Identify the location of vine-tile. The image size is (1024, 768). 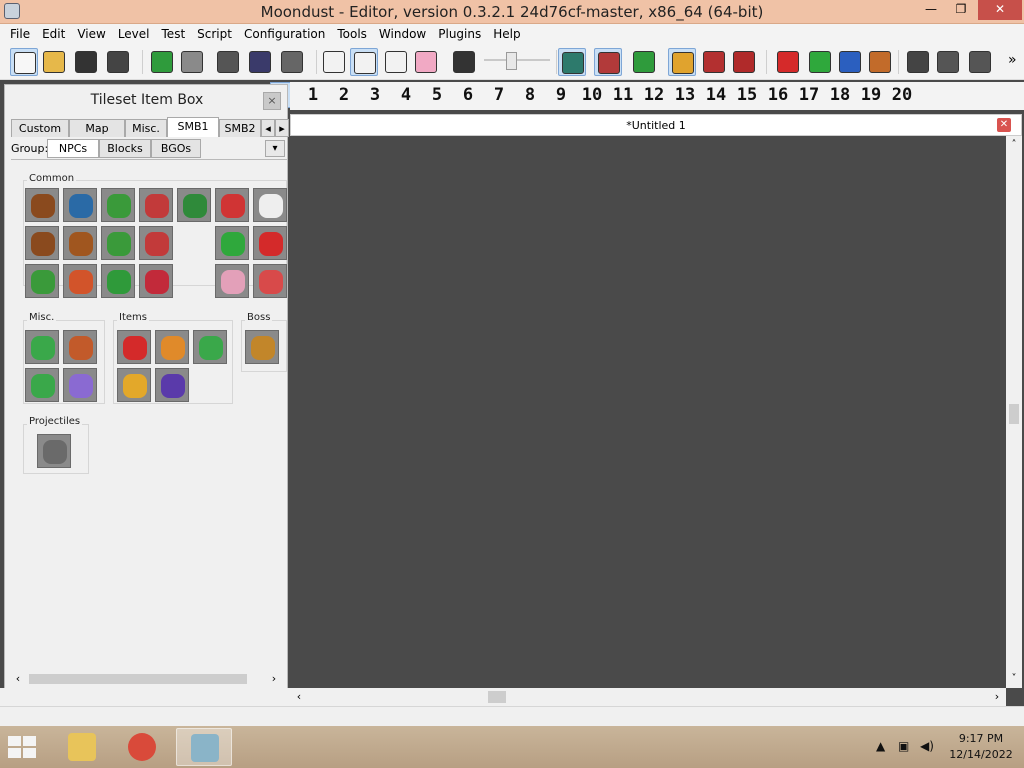
(42, 347).